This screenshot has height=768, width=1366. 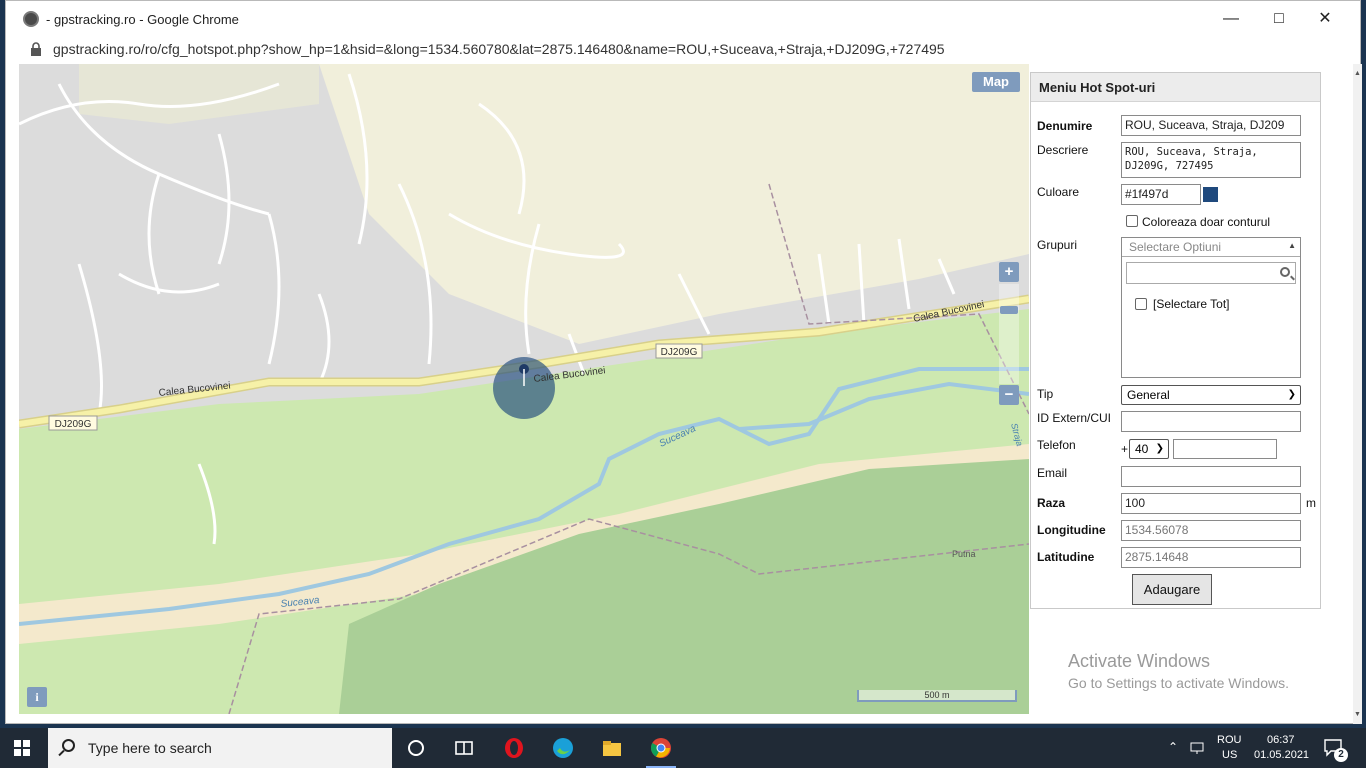 What do you see at coordinates (1148, 395) in the screenshot?
I see `tip-selected-value: General` at bounding box center [1148, 395].